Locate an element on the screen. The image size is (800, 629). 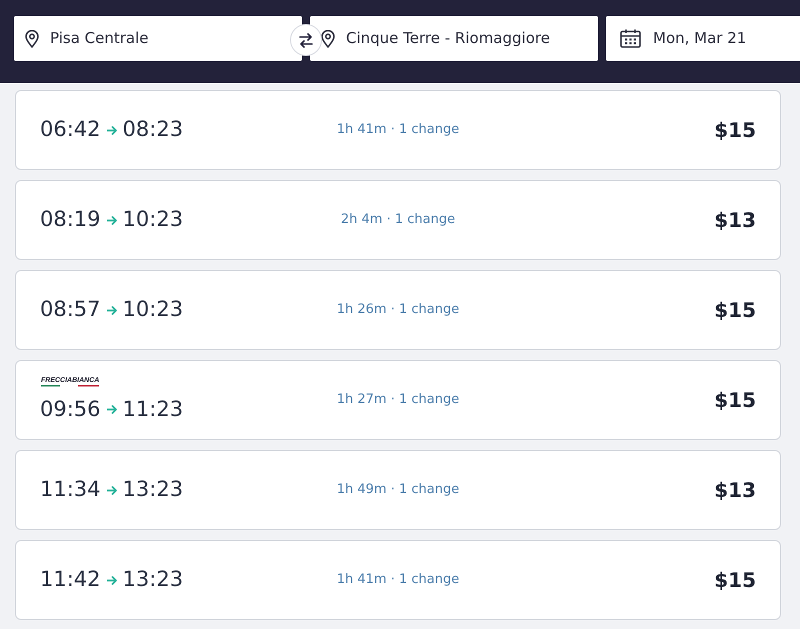
trip-card: 08:57 10:23 1h 26m · 1 change $15 is located at coordinates (398, 310).